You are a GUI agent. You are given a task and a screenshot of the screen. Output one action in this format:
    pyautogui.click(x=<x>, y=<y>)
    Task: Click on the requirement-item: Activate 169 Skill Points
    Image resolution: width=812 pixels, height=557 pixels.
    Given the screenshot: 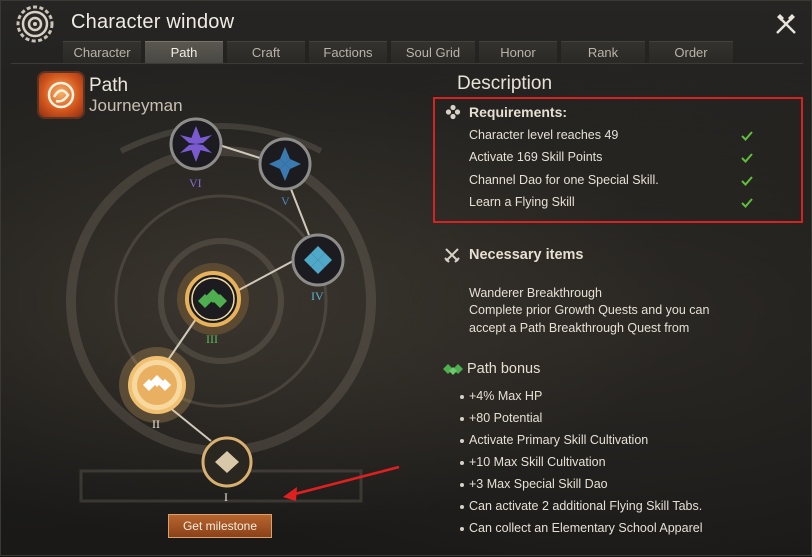 What is the action you would take?
    pyautogui.click(x=536, y=157)
    